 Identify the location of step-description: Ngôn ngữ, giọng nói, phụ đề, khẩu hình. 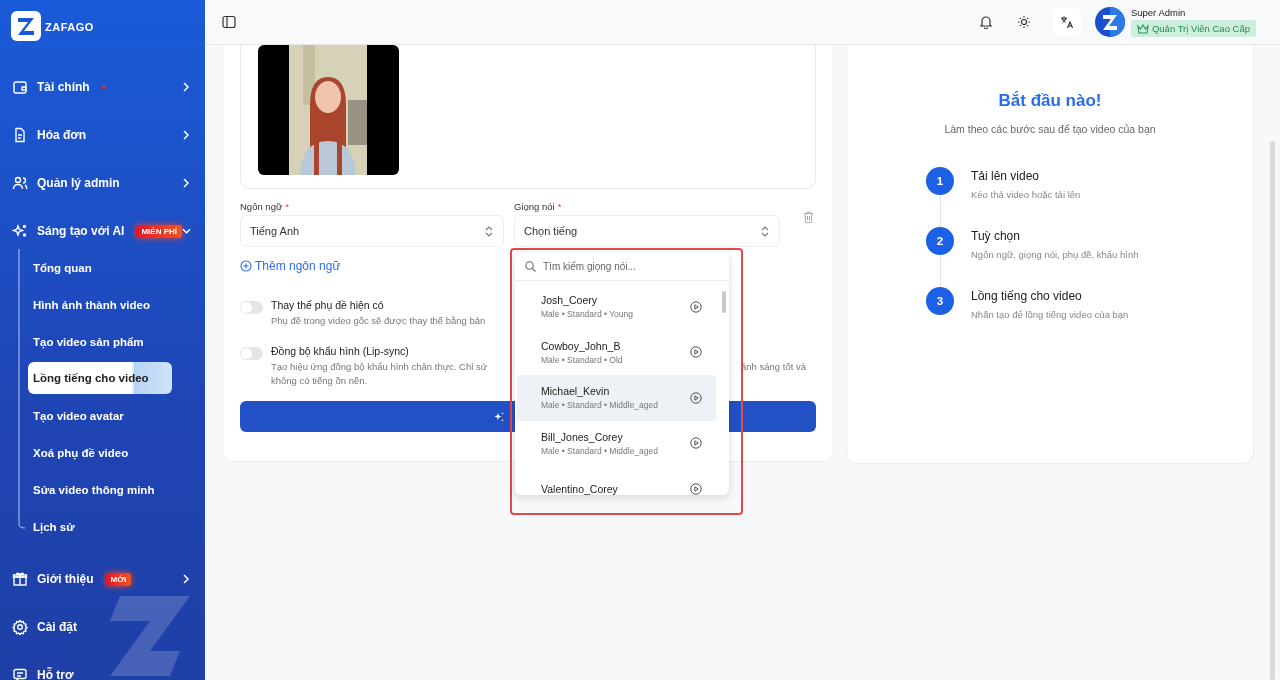
(1055, 254).